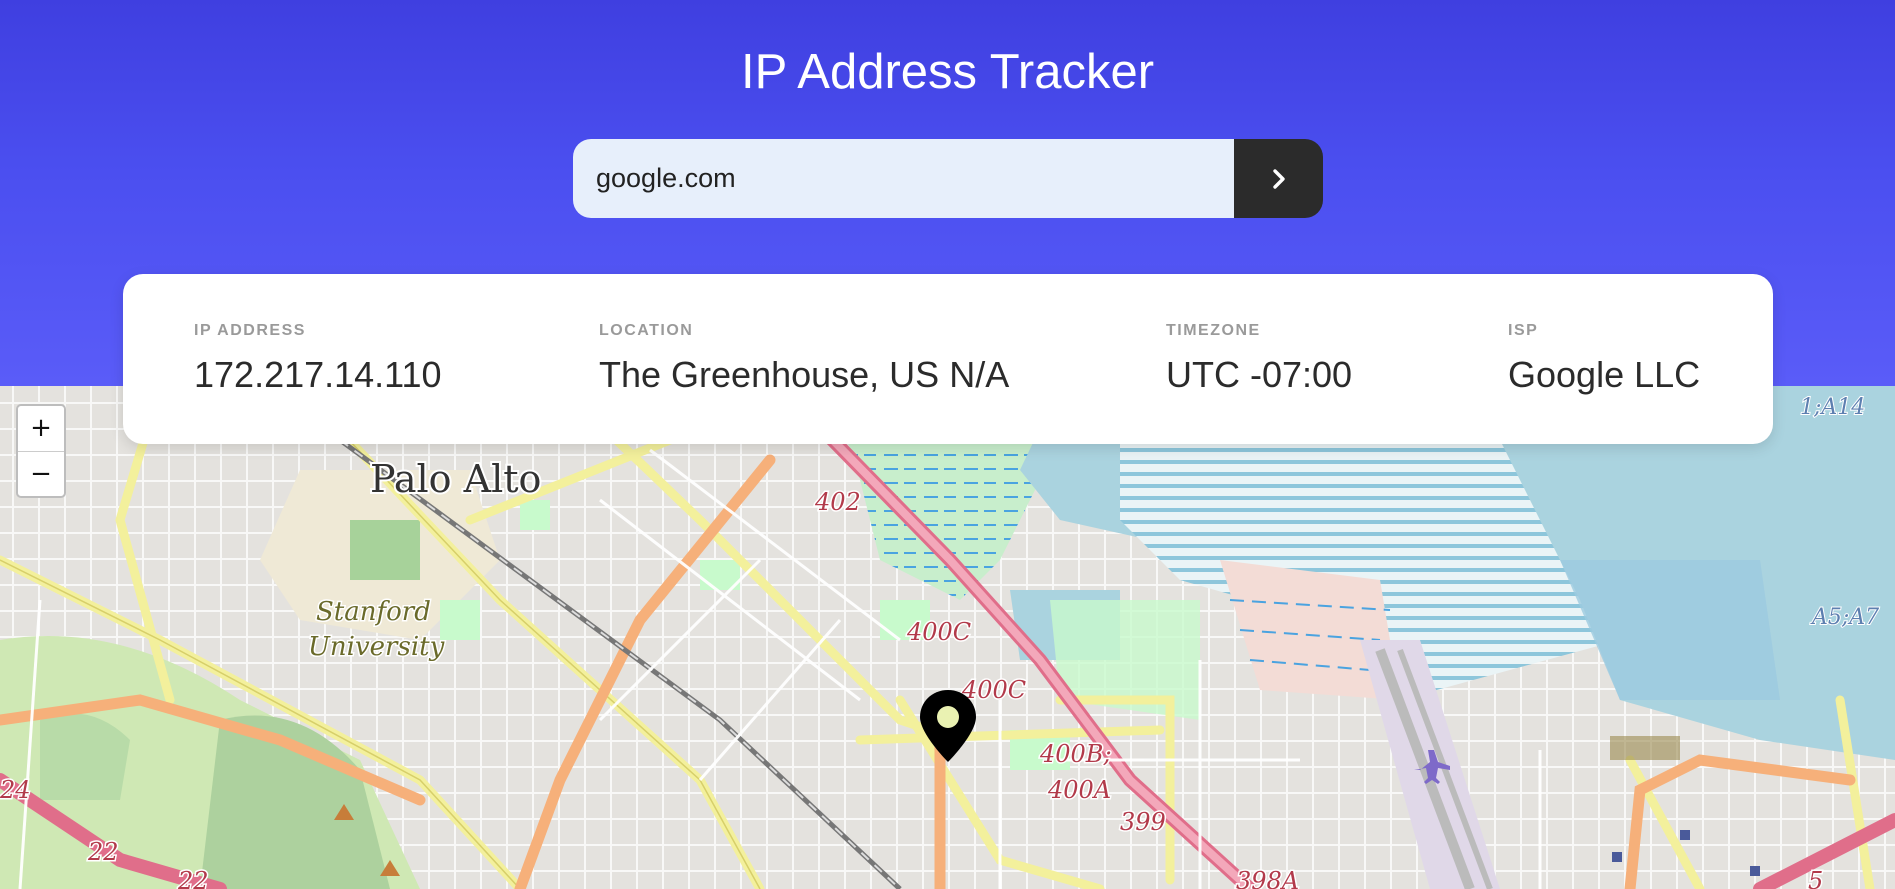 The height and width of the screenshot is (889, 1895). What do you see at coordinates (1143, 822) in the screenshot?
I see `map-label-road: 399` at bounding box center [1143, 822].